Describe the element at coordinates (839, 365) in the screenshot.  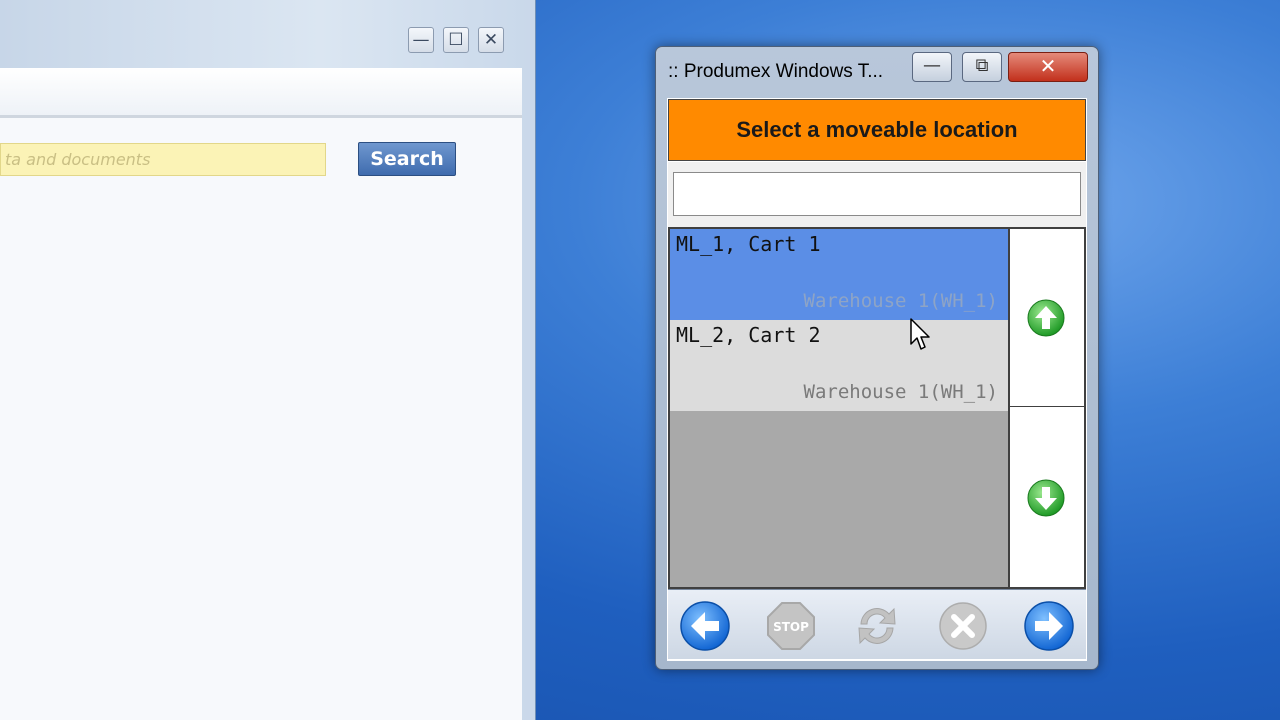
I see `list-item: ML_2, Cart 2 Warehouse 1(WH_1)` at that location.